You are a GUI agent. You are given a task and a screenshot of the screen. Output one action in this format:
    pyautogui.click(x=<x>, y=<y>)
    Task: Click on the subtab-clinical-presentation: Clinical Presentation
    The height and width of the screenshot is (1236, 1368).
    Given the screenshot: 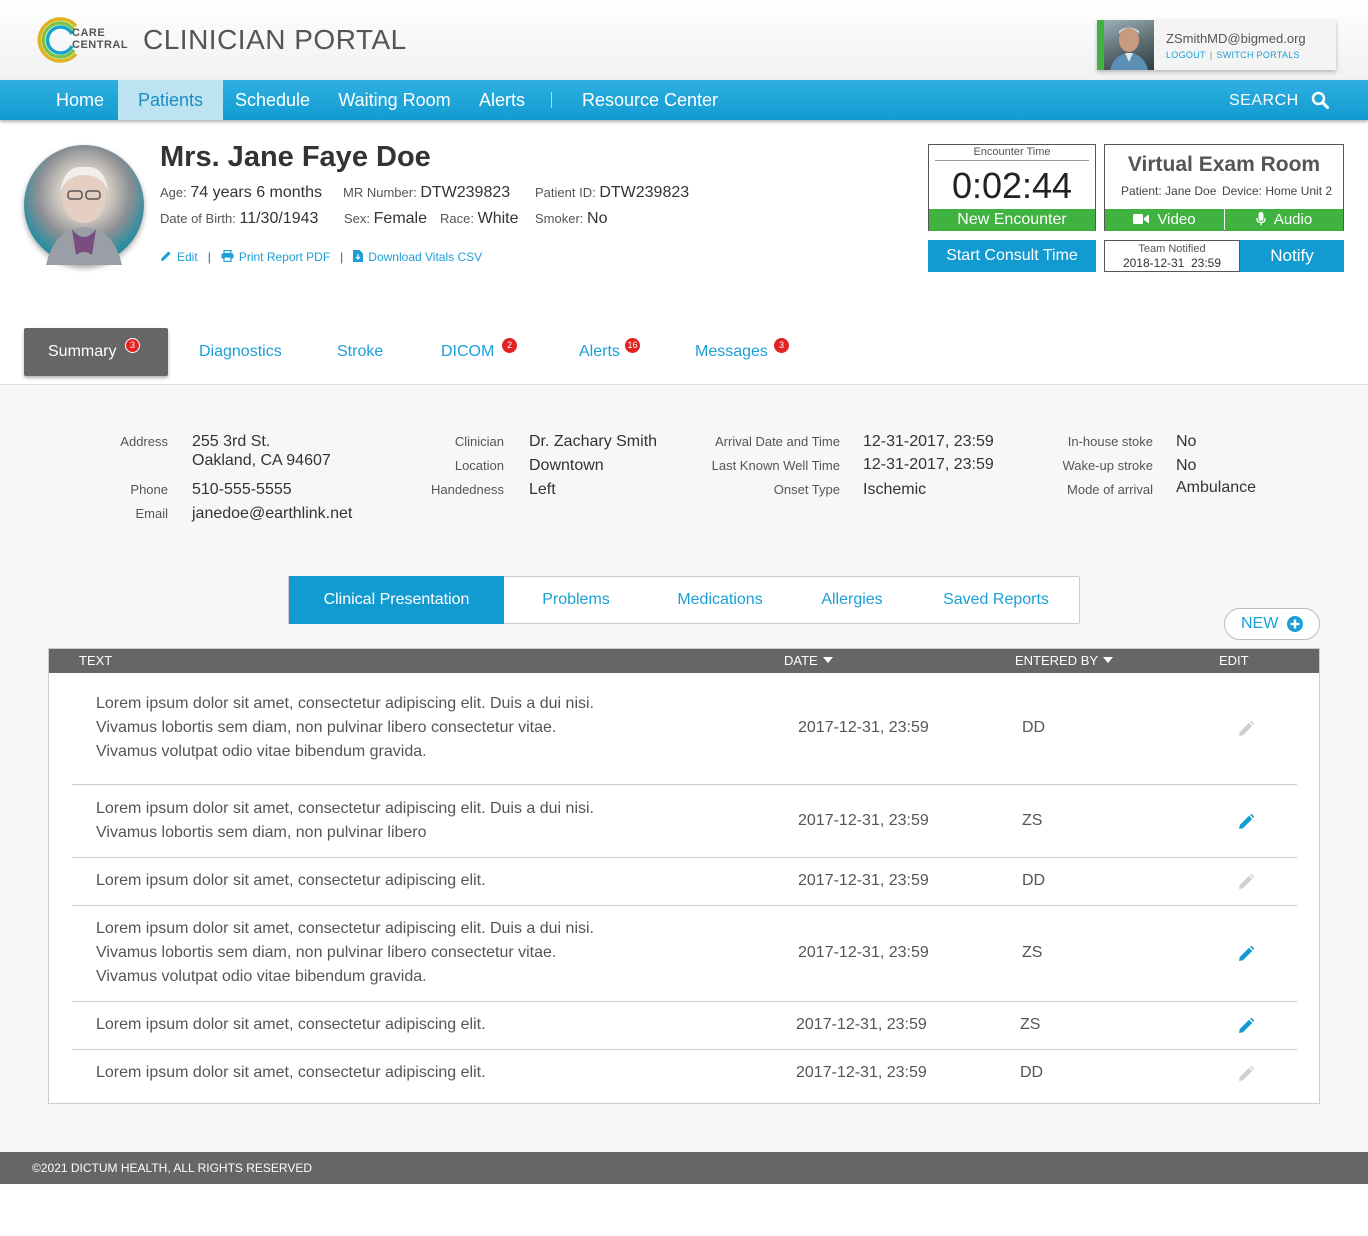 What is the action you would take?
    pyautogui.click(x=396, y=600)
    